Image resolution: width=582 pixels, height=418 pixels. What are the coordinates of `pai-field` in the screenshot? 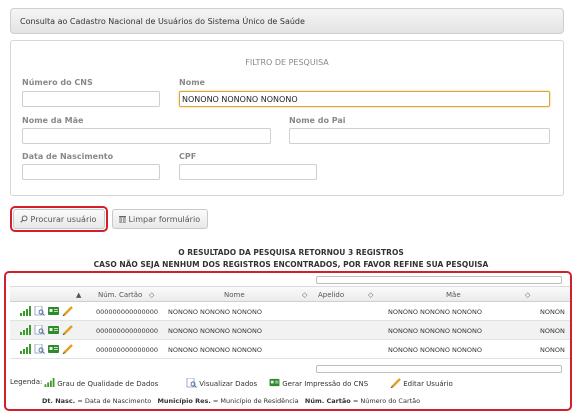 It's located at (419, 136).